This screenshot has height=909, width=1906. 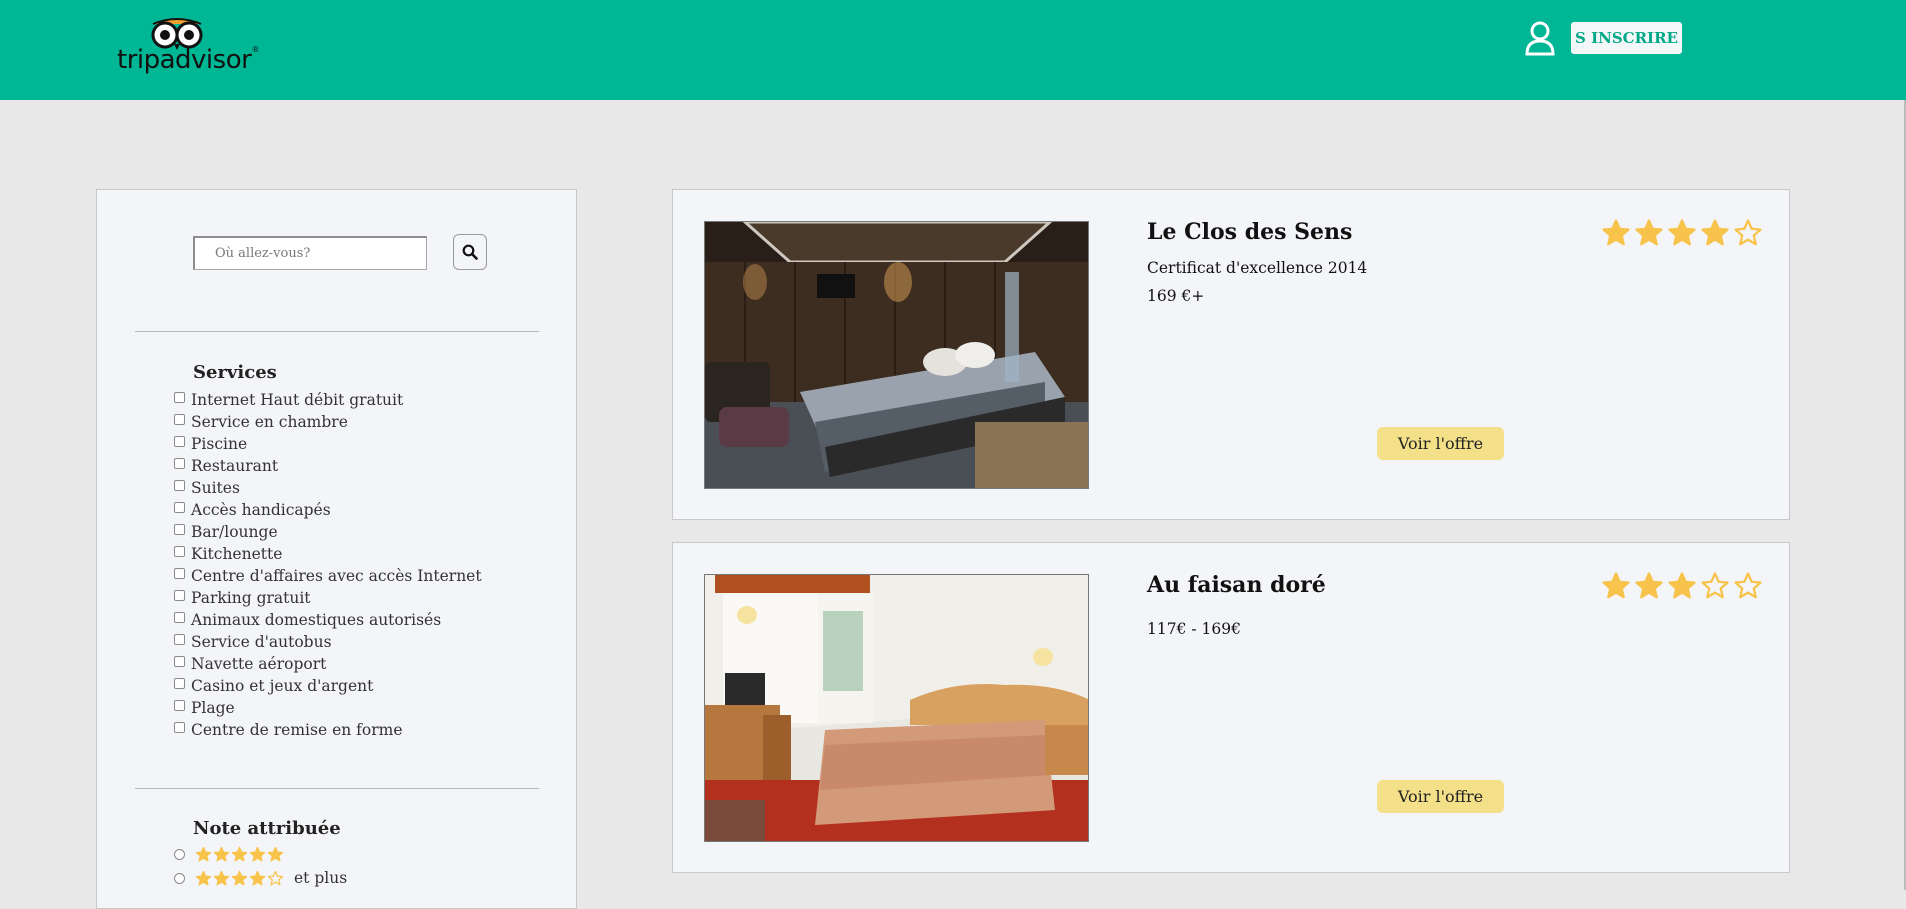 I want to click on service-label: Restaurant, so click(x=235, y=466).